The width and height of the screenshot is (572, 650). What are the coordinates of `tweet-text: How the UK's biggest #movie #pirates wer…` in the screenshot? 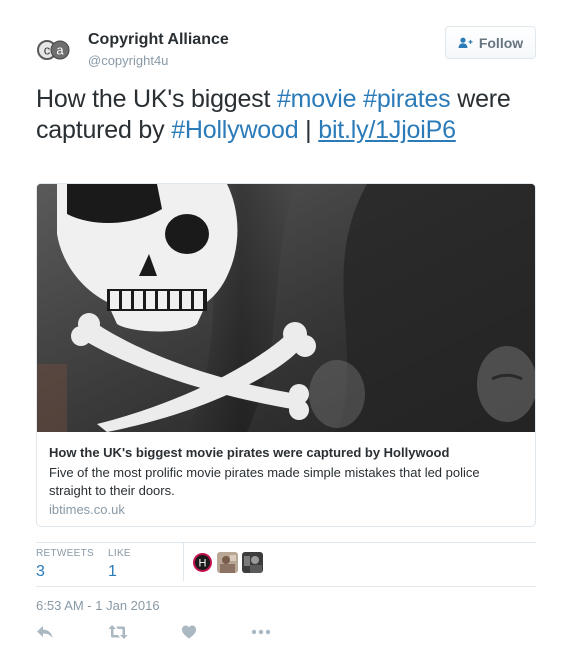 It's located at (286, 115).